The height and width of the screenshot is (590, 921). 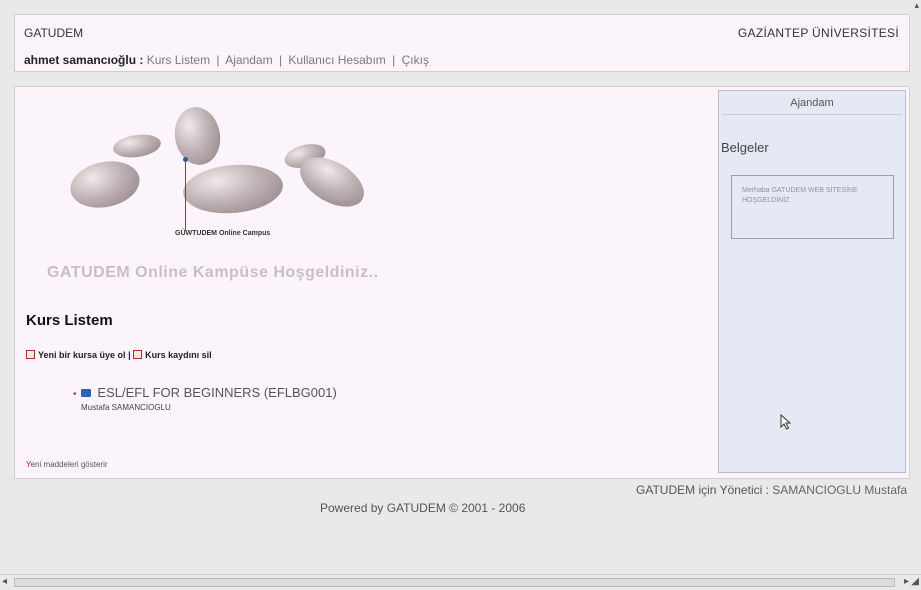 I want to click on welcome-note: Merhaba GATUDEM WEB SİTESİNE HOŞGELDİNİZ, so click(x=812, y=207).